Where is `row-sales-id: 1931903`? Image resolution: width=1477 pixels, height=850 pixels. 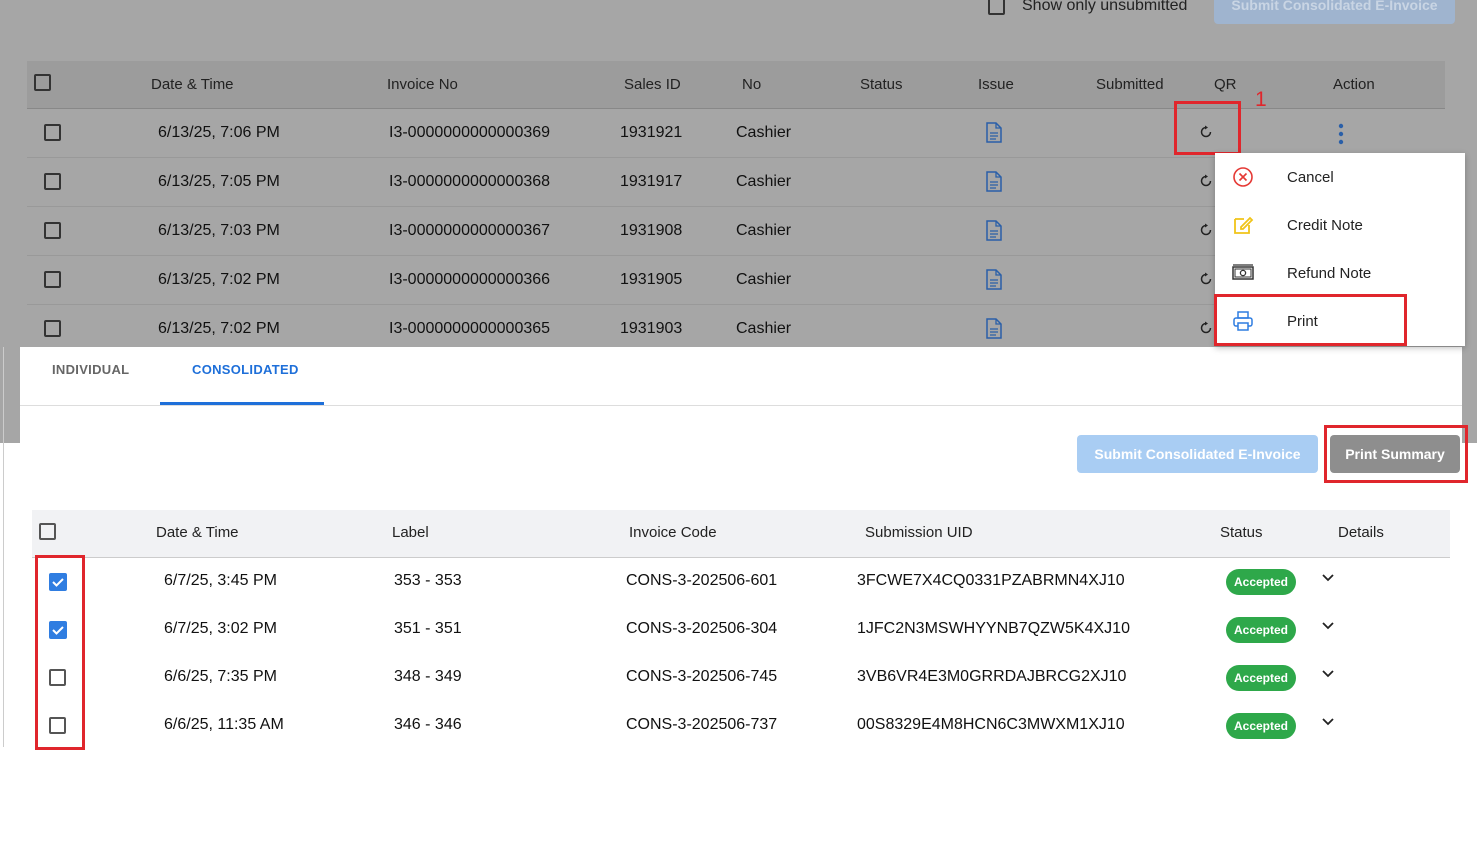 row-sales-id: 1931903 is located at coordinates (651, 328).